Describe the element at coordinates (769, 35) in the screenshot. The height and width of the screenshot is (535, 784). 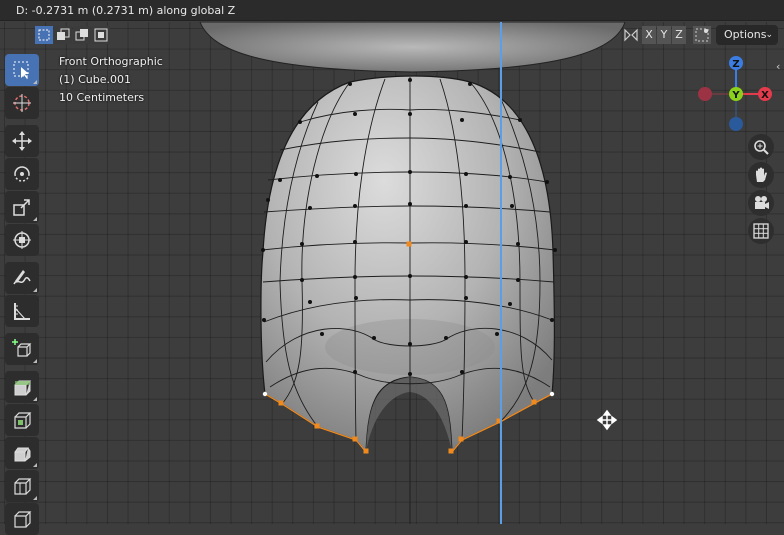
I see `chevron-down-icon: ⌄` at that location.